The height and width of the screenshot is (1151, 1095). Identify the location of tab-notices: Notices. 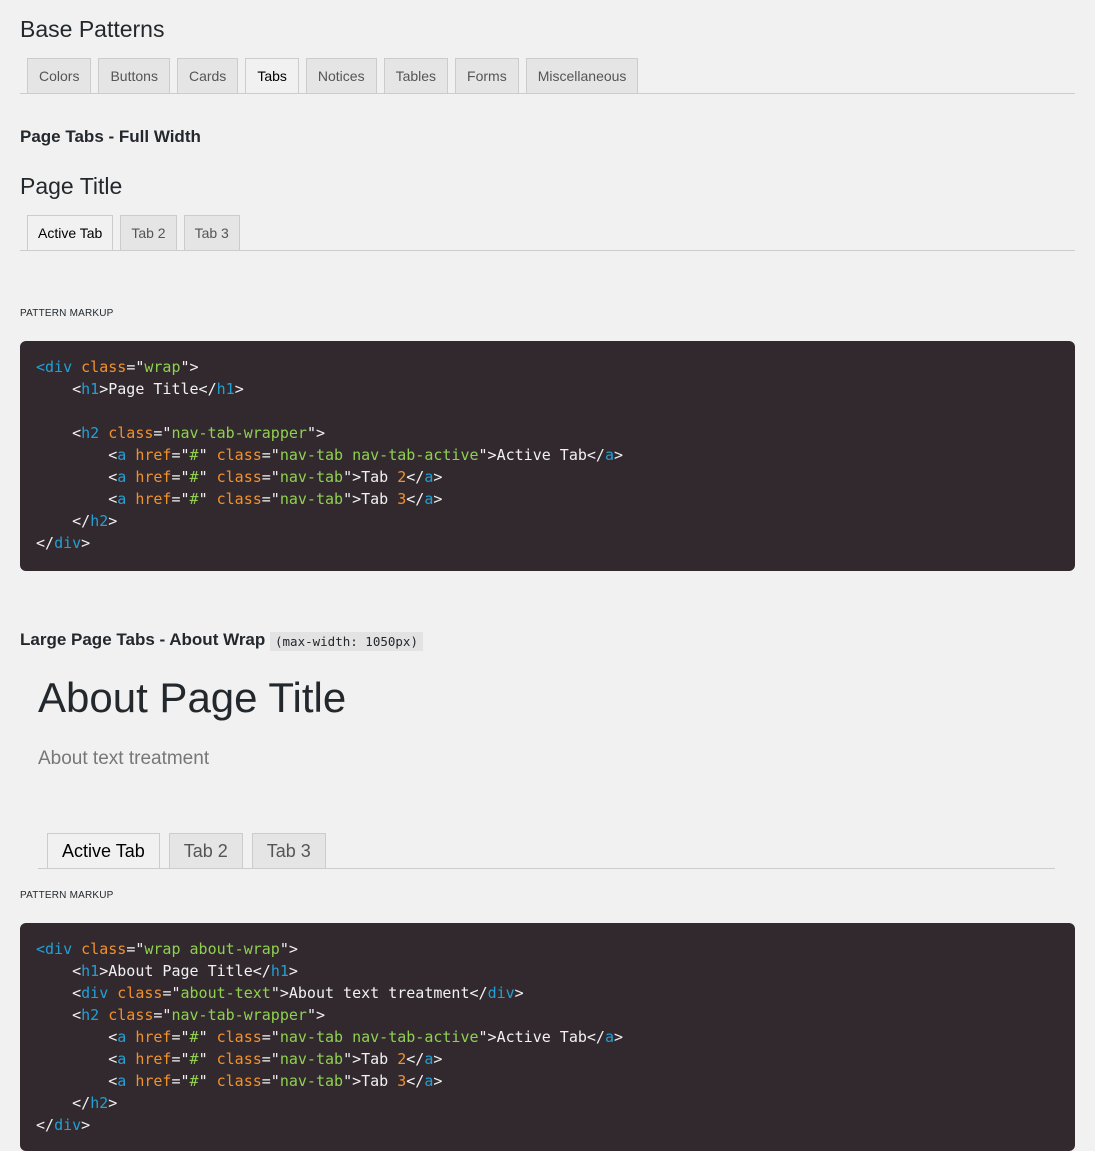
(341, 76).